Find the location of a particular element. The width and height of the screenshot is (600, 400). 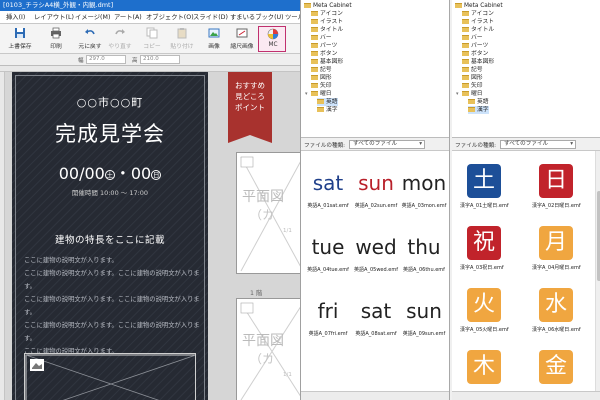

menu-art: アート(A) is located at coordinates (128, 17).